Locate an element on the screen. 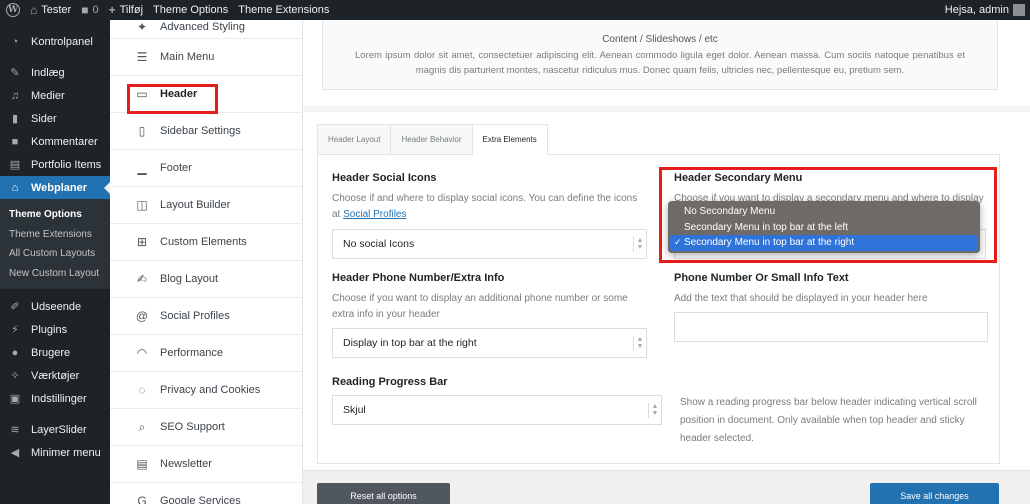 The width and height of the screenshot is (1030, 504). nav-item-sidebar-settings: ▯ Sidebar Settings is located at coordinates (206, 131).